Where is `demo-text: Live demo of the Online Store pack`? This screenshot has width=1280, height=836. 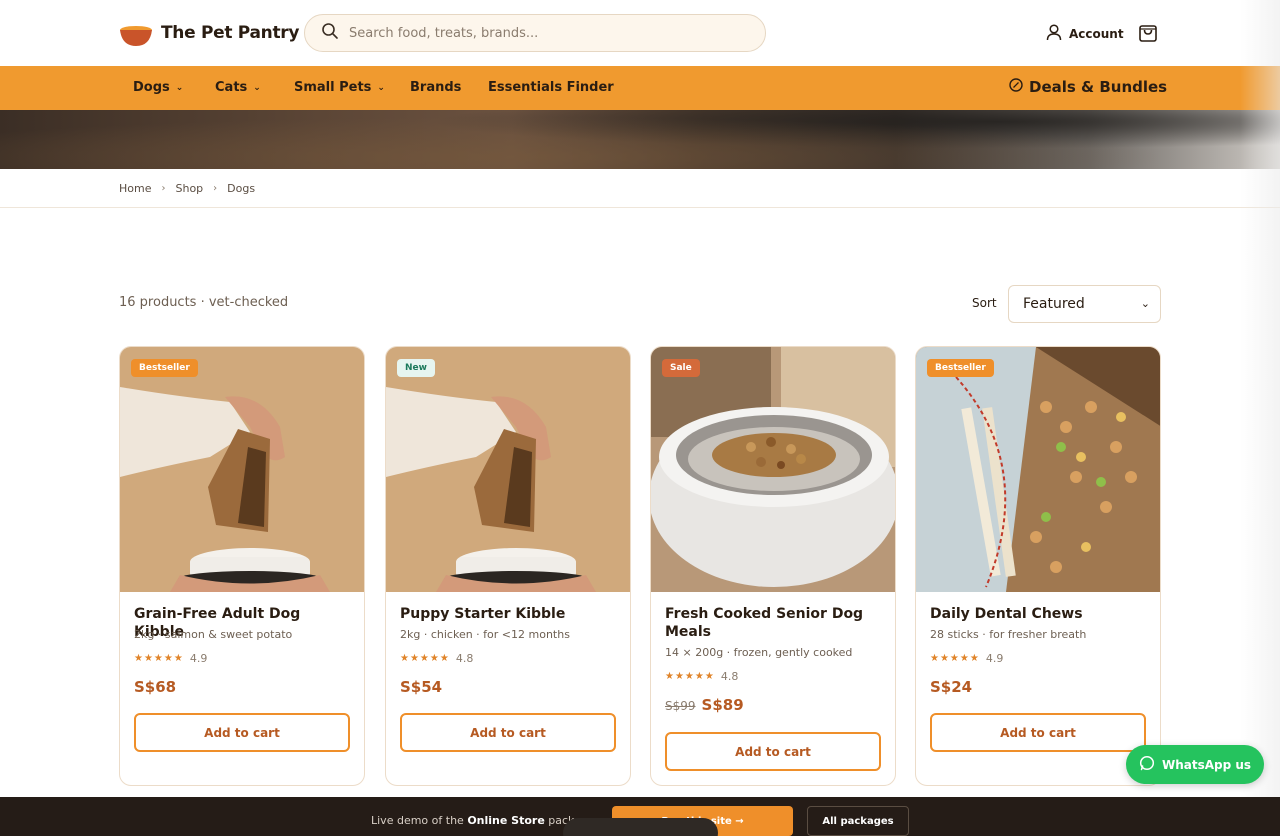
demo-text: Live demo of the Online Store pack is located at coordinates (472, 820).